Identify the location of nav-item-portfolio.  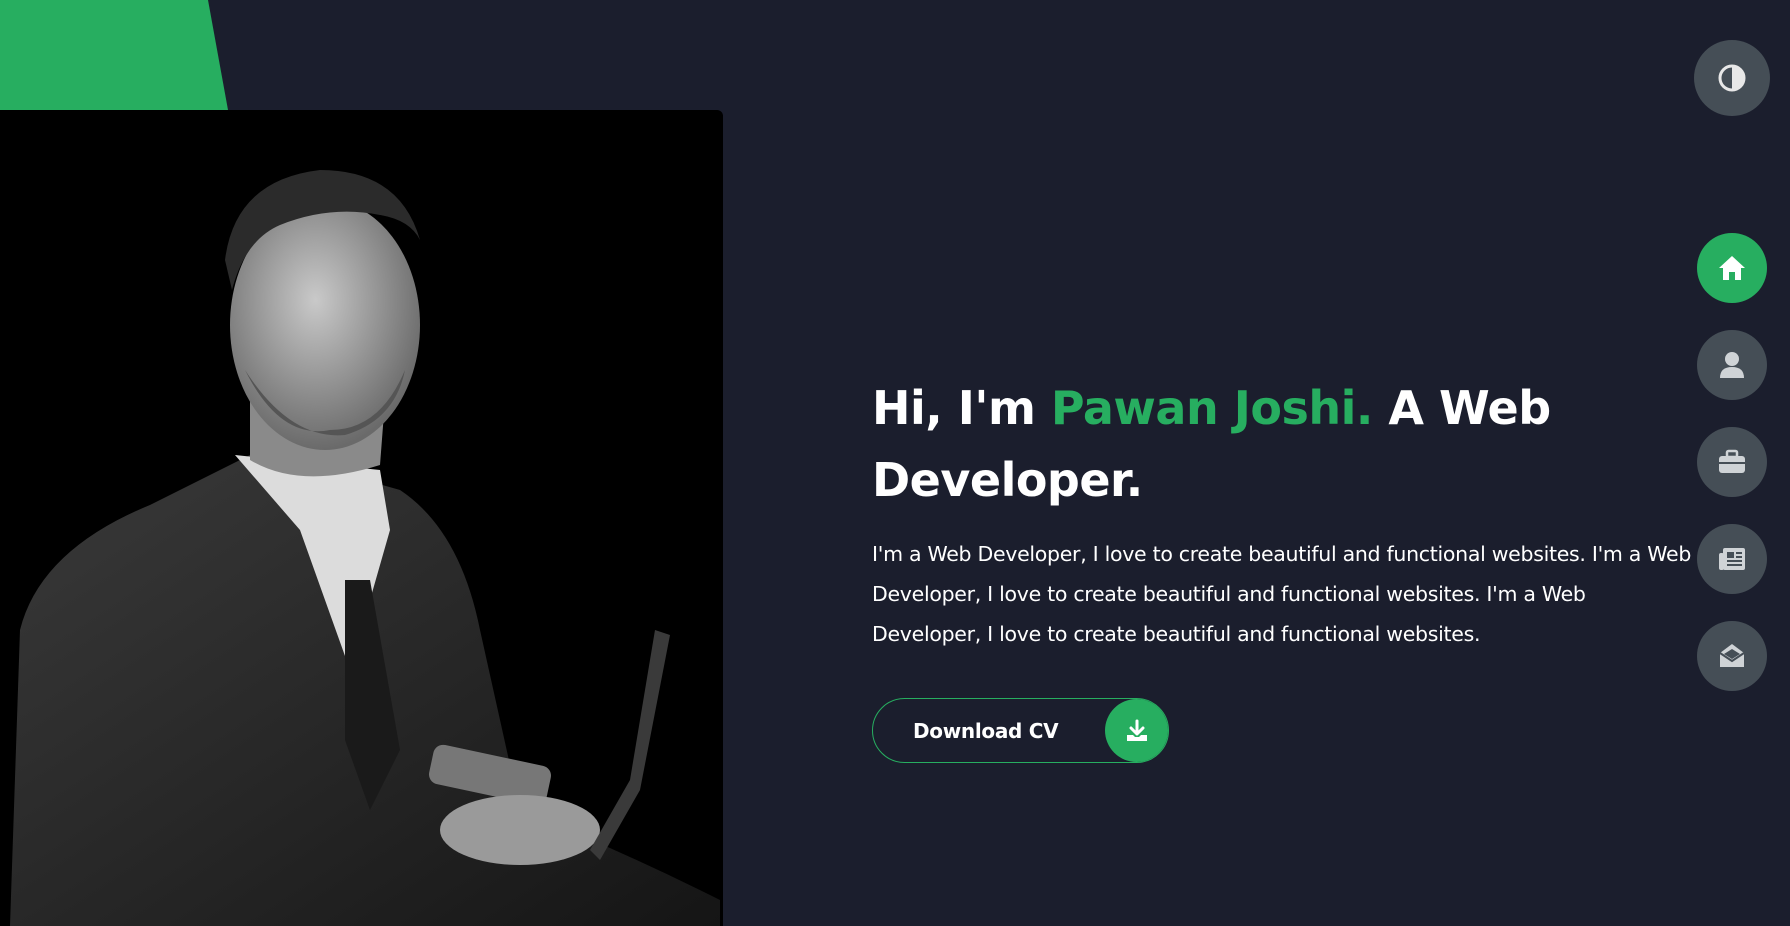
(1732, 462).